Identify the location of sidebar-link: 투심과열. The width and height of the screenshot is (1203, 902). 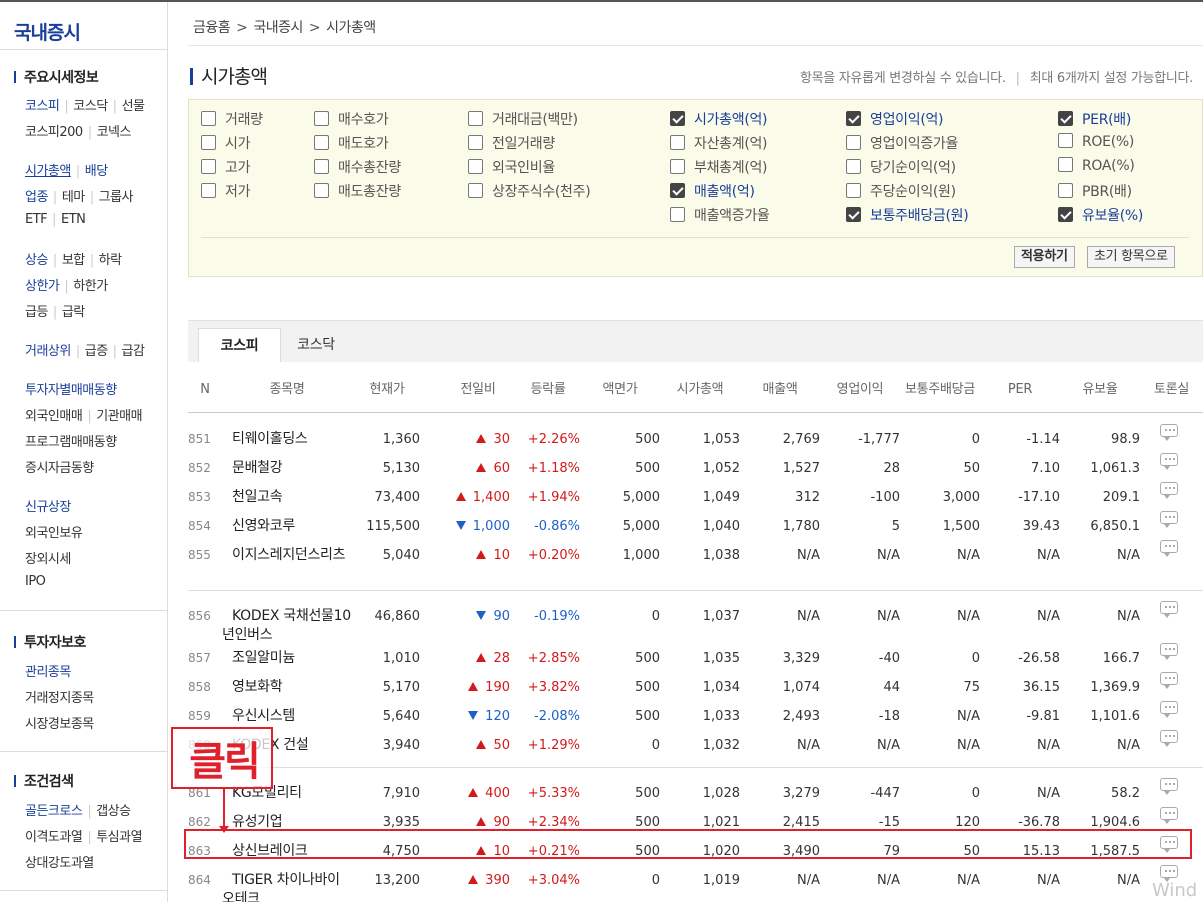
(119, 837).